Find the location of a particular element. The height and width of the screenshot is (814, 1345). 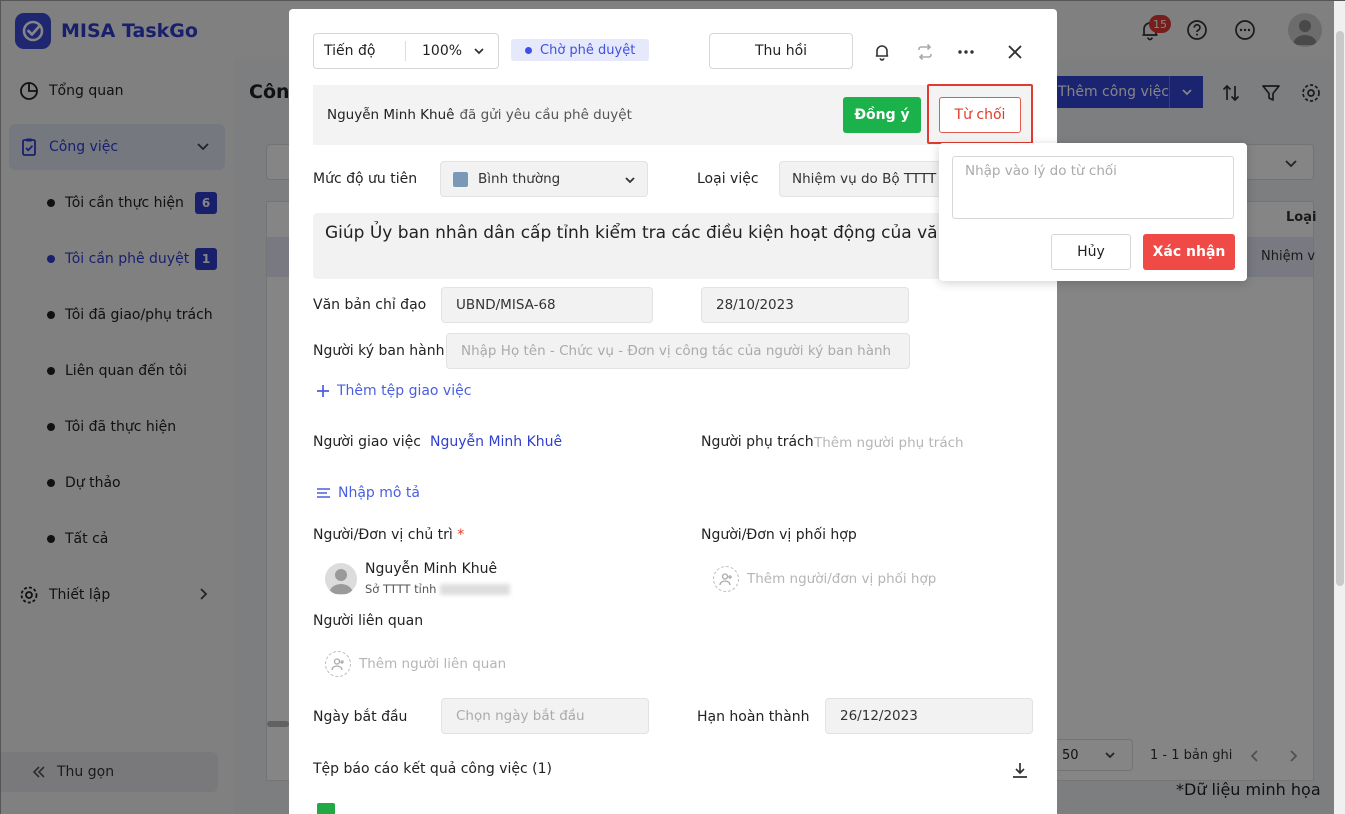

add-coop-label: Thêm người/đơn vị phối hợp is located at coordinates (842, 579).